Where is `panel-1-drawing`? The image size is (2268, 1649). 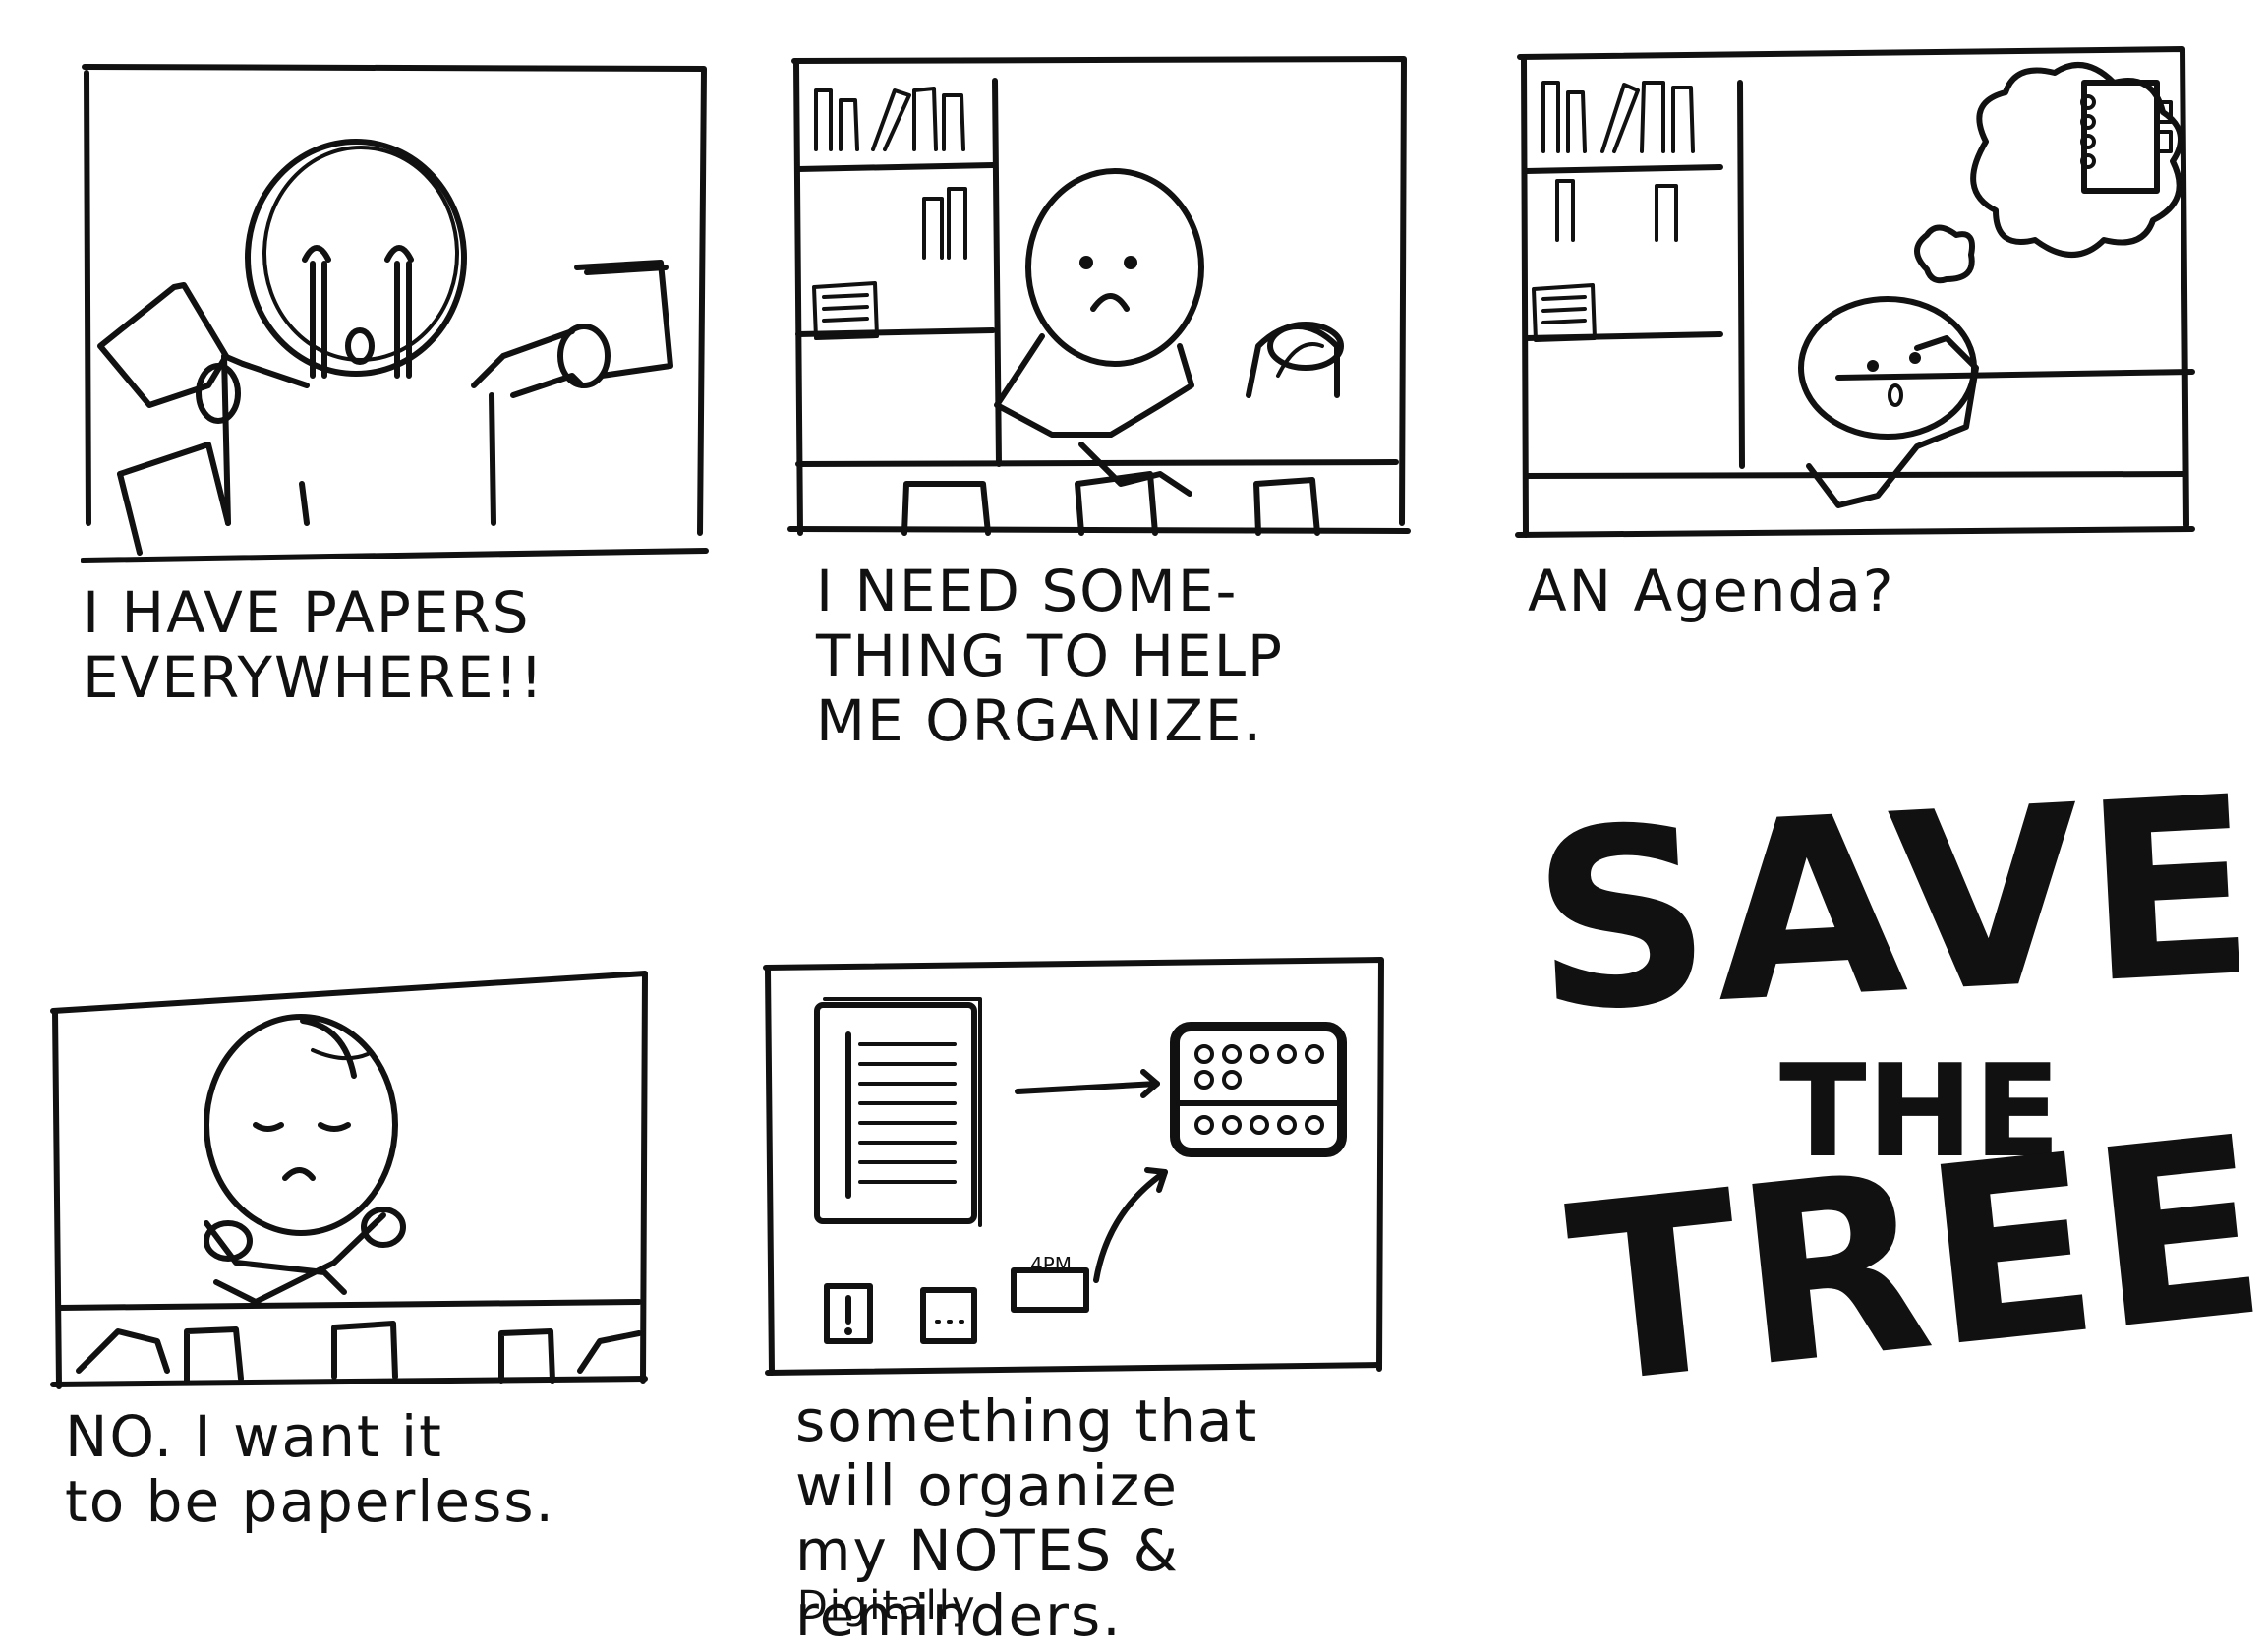
panel-1-drawing is located at coordinates (395, 316).